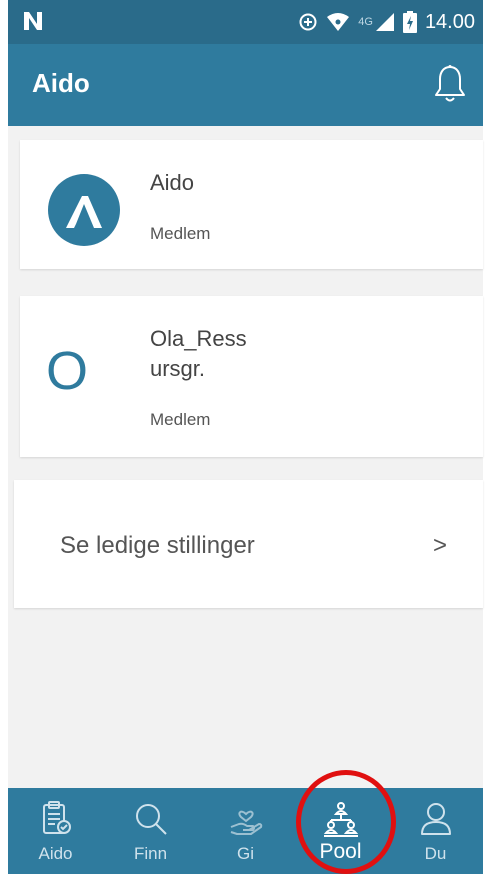  Describe the element at coordinates (33, 21) in the screenshot. I see `notification-n-icon` at that location.